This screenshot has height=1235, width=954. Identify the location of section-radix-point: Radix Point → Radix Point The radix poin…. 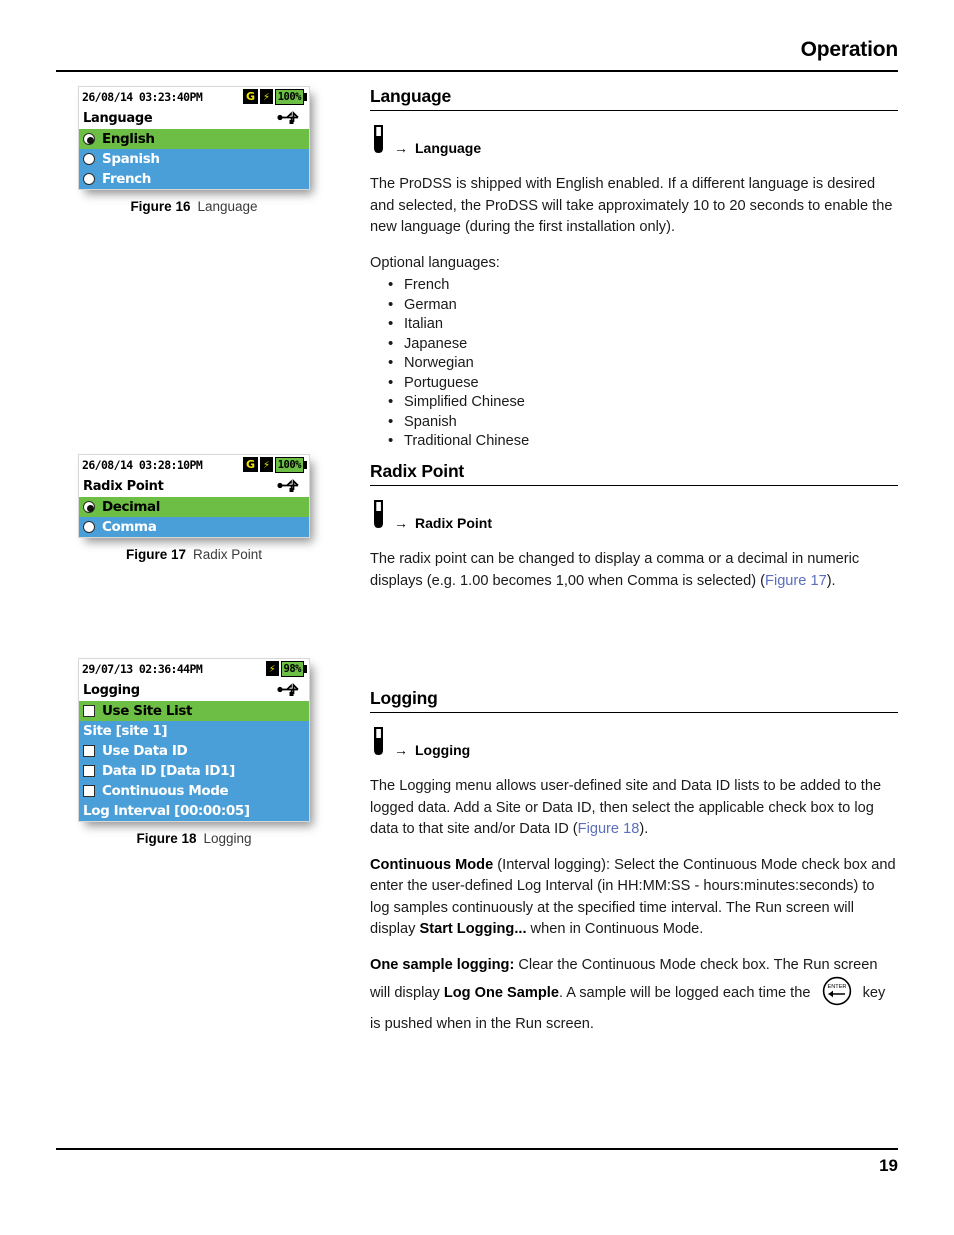
(634, 533).